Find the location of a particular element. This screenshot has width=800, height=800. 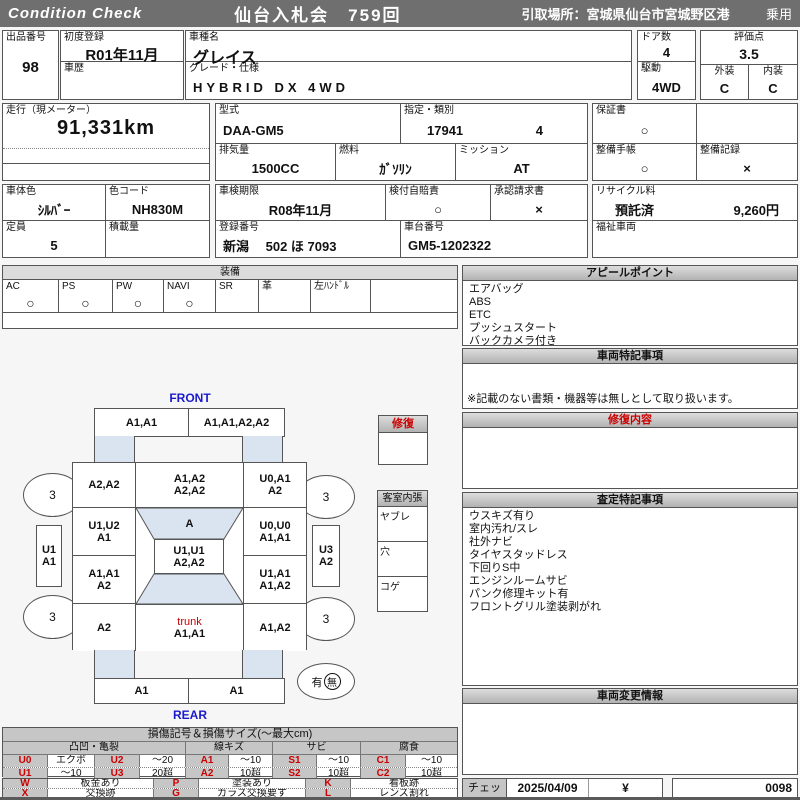

recycle-status: 預託済 is located at coordinates (635, 210).